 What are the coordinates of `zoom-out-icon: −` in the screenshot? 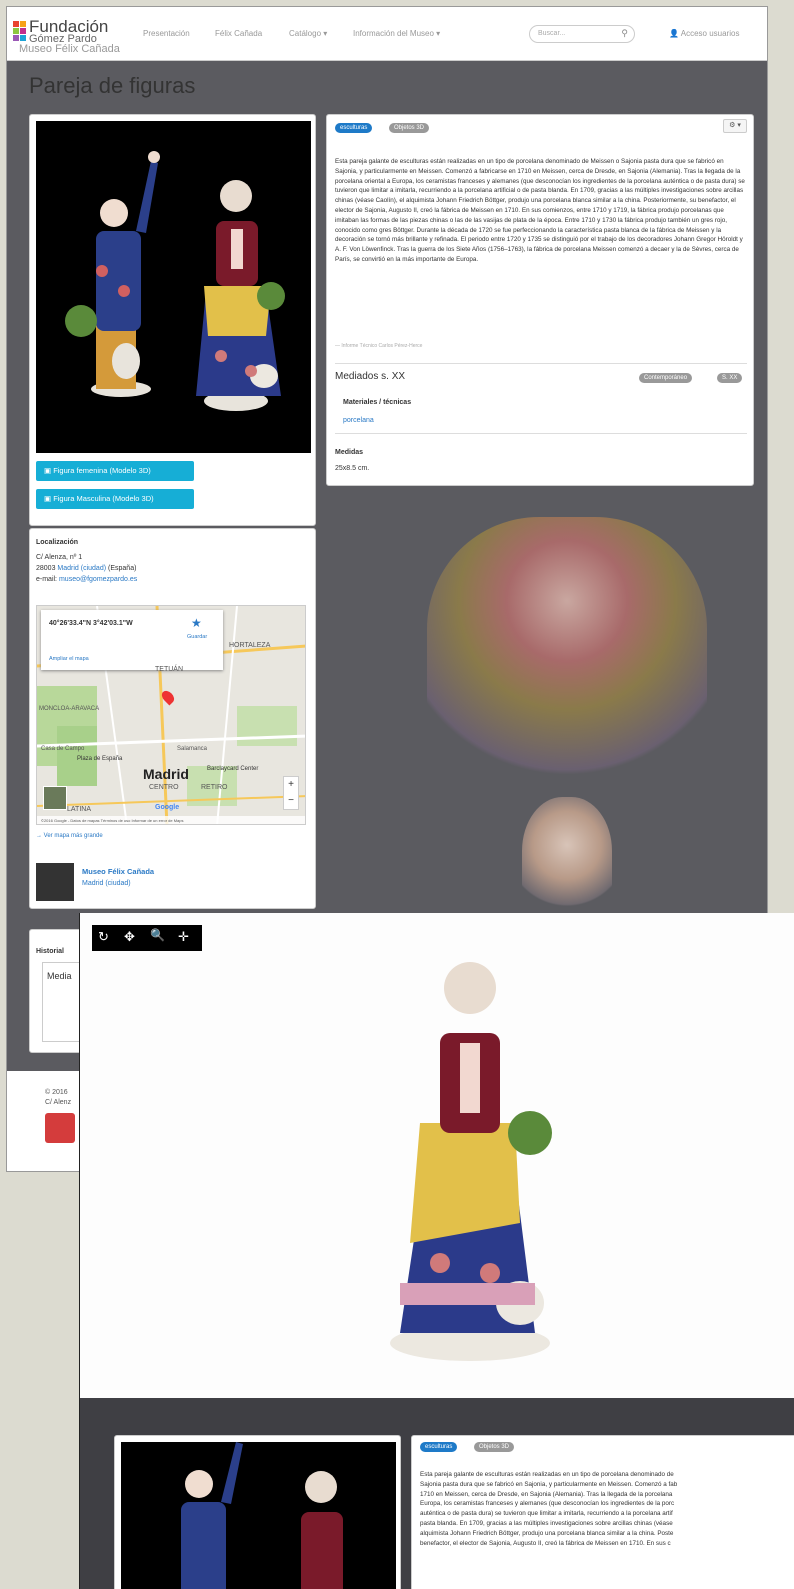 It's located at (291, 801).